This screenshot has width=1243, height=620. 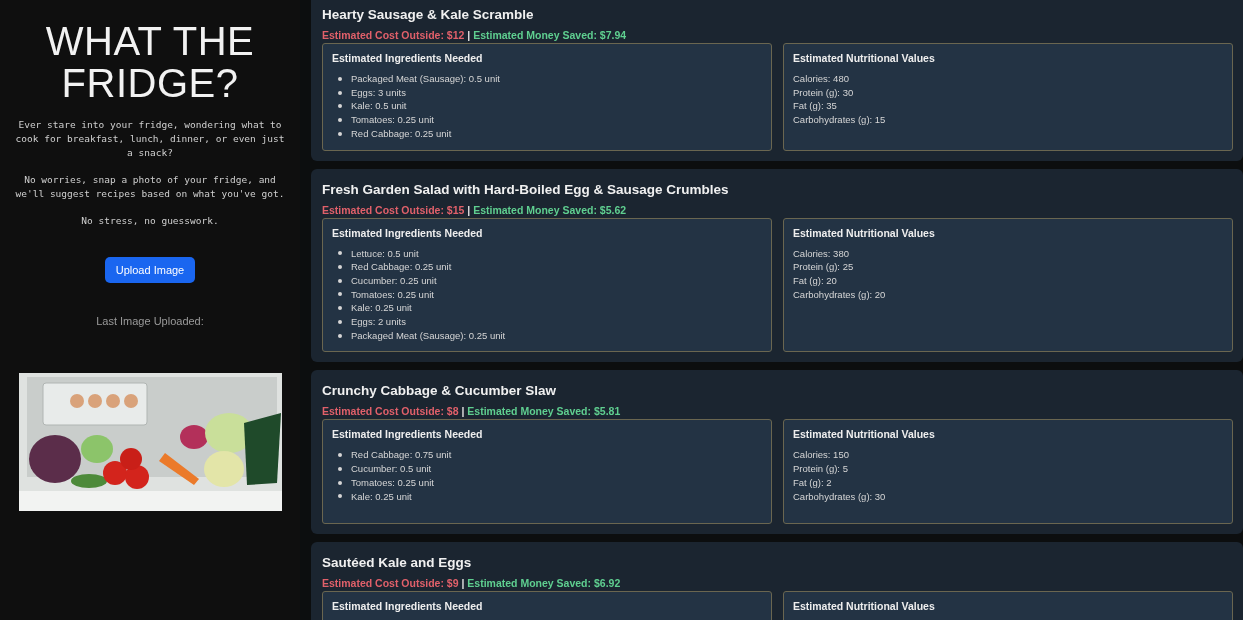 I want to click on money-saved-text: Estimated Money Saved: $5.62, so click(x=550, y=209).